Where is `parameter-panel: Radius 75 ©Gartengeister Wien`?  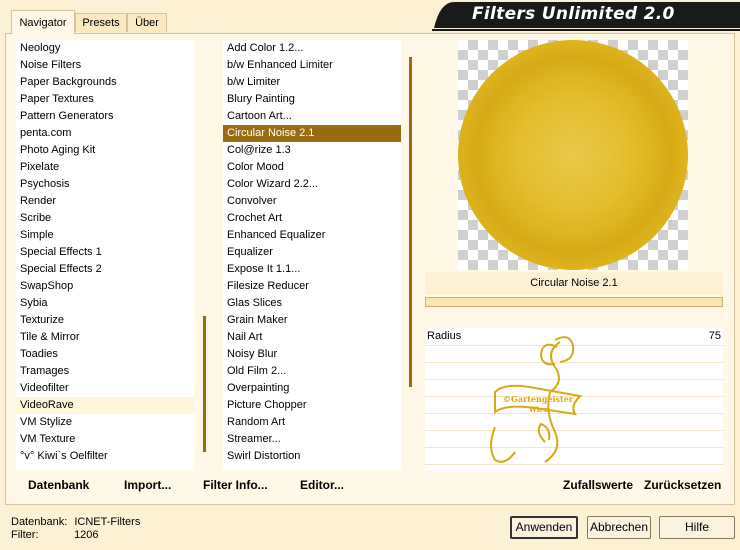
parameter-panel: Radius 75 ©Gartengeister Wien is located at coordinates (574, 399).